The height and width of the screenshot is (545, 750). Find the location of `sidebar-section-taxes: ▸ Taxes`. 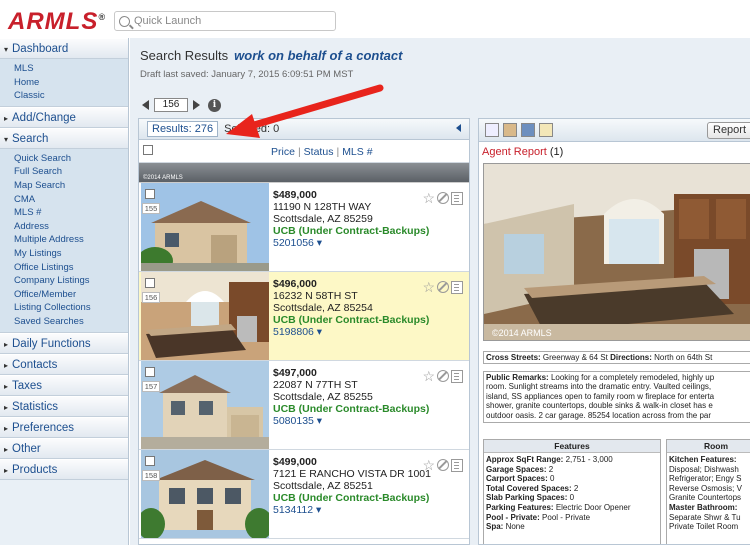

sidebar-section-taxes: ▸ Taxes is located at coordinates (64, 385).